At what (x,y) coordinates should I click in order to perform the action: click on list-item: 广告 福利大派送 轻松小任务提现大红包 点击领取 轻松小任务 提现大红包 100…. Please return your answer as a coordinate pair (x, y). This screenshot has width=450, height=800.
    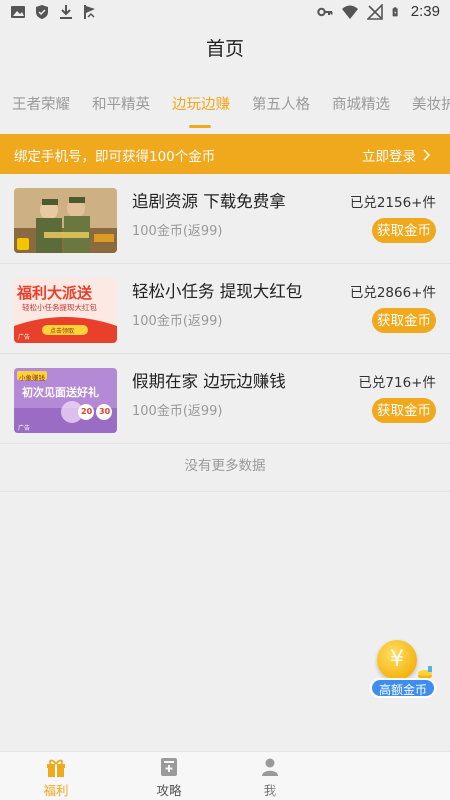
    Looking at the image, I should click on (225, 309).